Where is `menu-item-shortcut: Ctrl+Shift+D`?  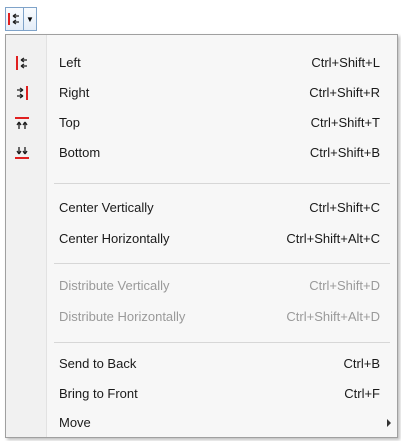
menu-item-shortcut: Ctrl+Shift+D is located at coordinates (344, 285).